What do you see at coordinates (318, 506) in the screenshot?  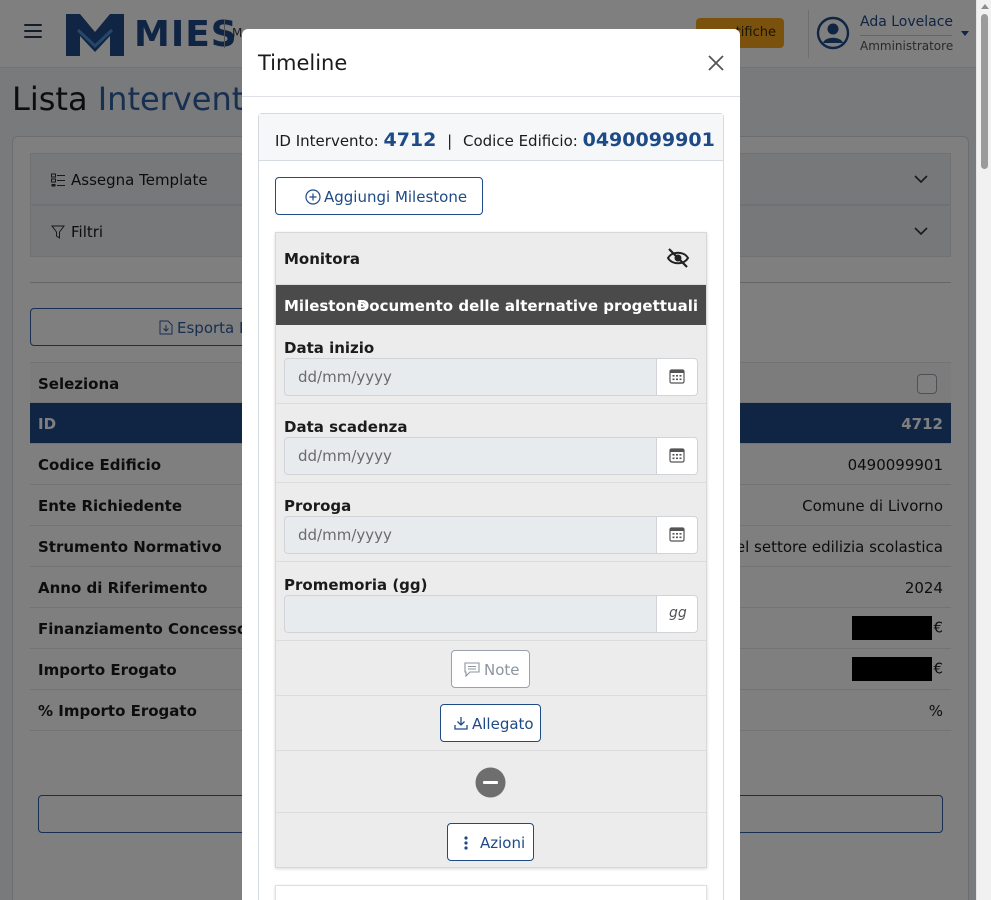 I see `field-label: Proroga` at bounding box center [318, 506].